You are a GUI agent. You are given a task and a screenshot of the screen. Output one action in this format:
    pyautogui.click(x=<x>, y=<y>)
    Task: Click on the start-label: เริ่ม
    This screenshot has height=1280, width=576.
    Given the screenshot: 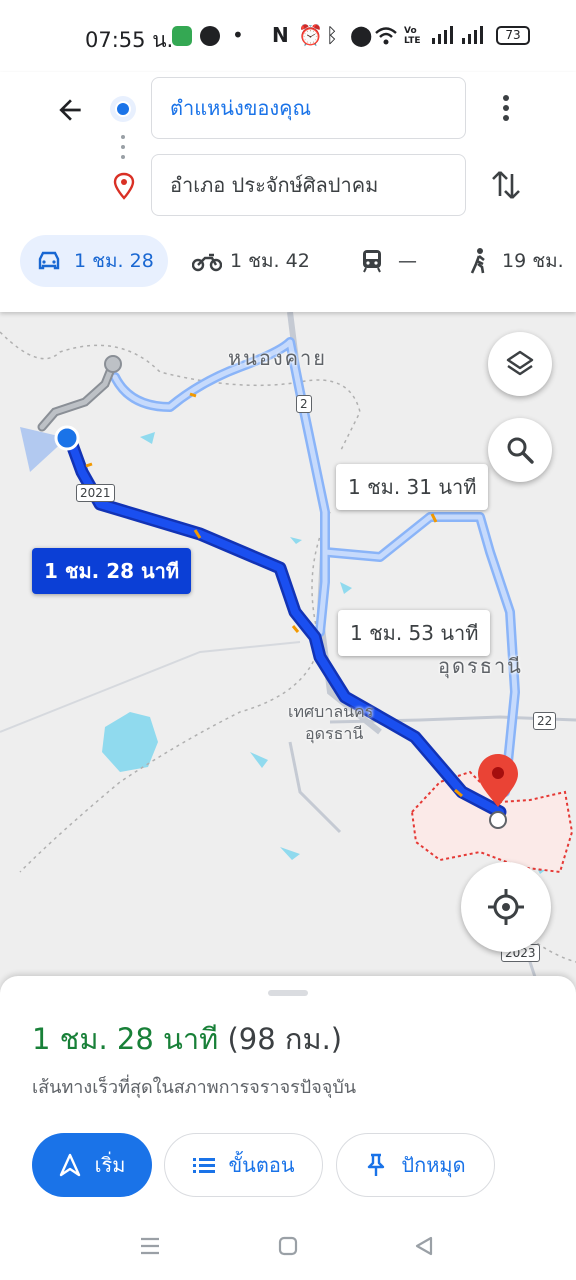 What is the action you would take?
    pyautogui.click(x=110, y=1165)
    